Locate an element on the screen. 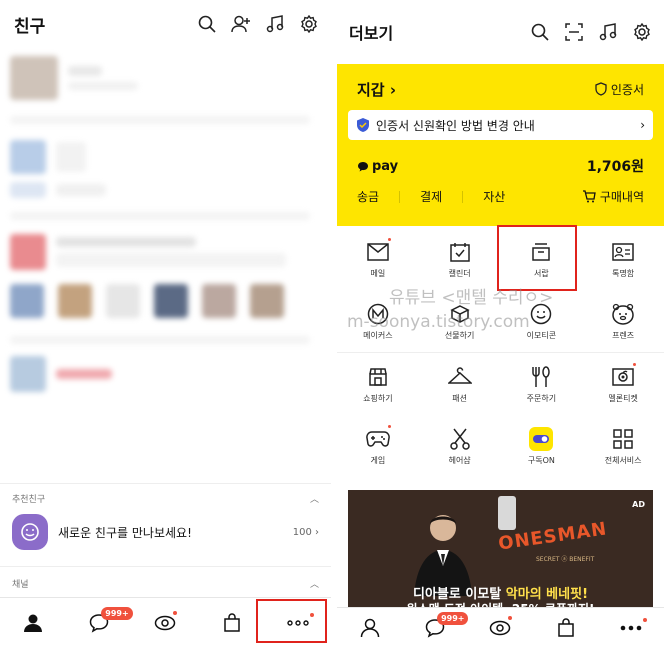  wallet-card: 지갑 › 인증서 인증서 신원확인 방법 변경 안내 › pay 1,706원 is located at coordinates (500, 145).